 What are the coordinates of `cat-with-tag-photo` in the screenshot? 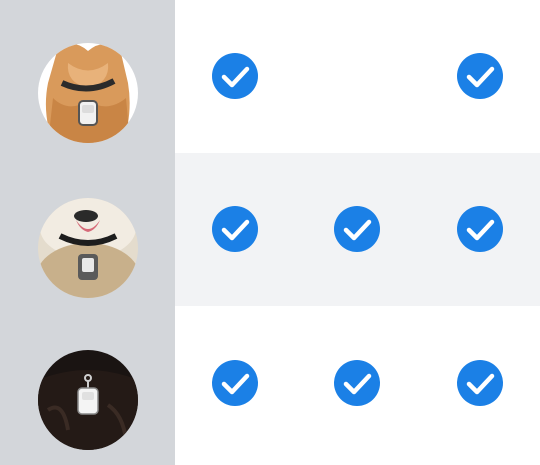 It's located at (88, 93).